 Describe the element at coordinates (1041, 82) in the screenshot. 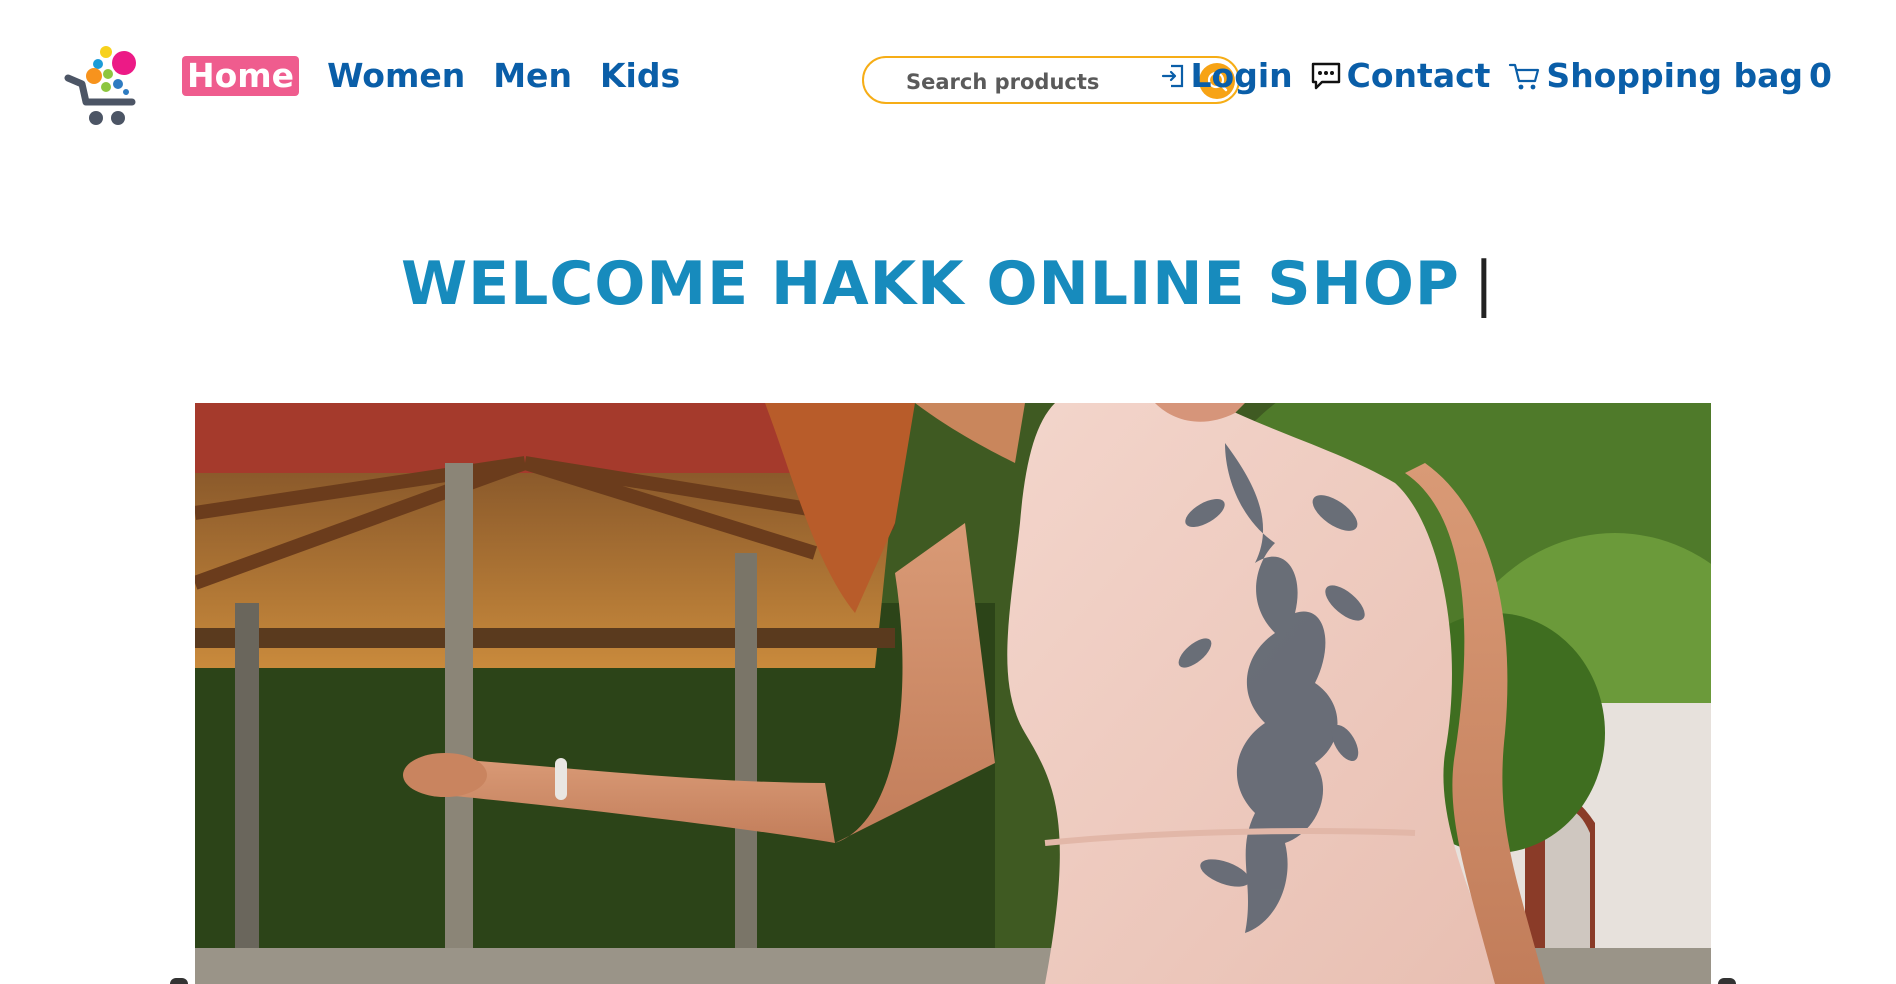

I see `search-input` at that location.